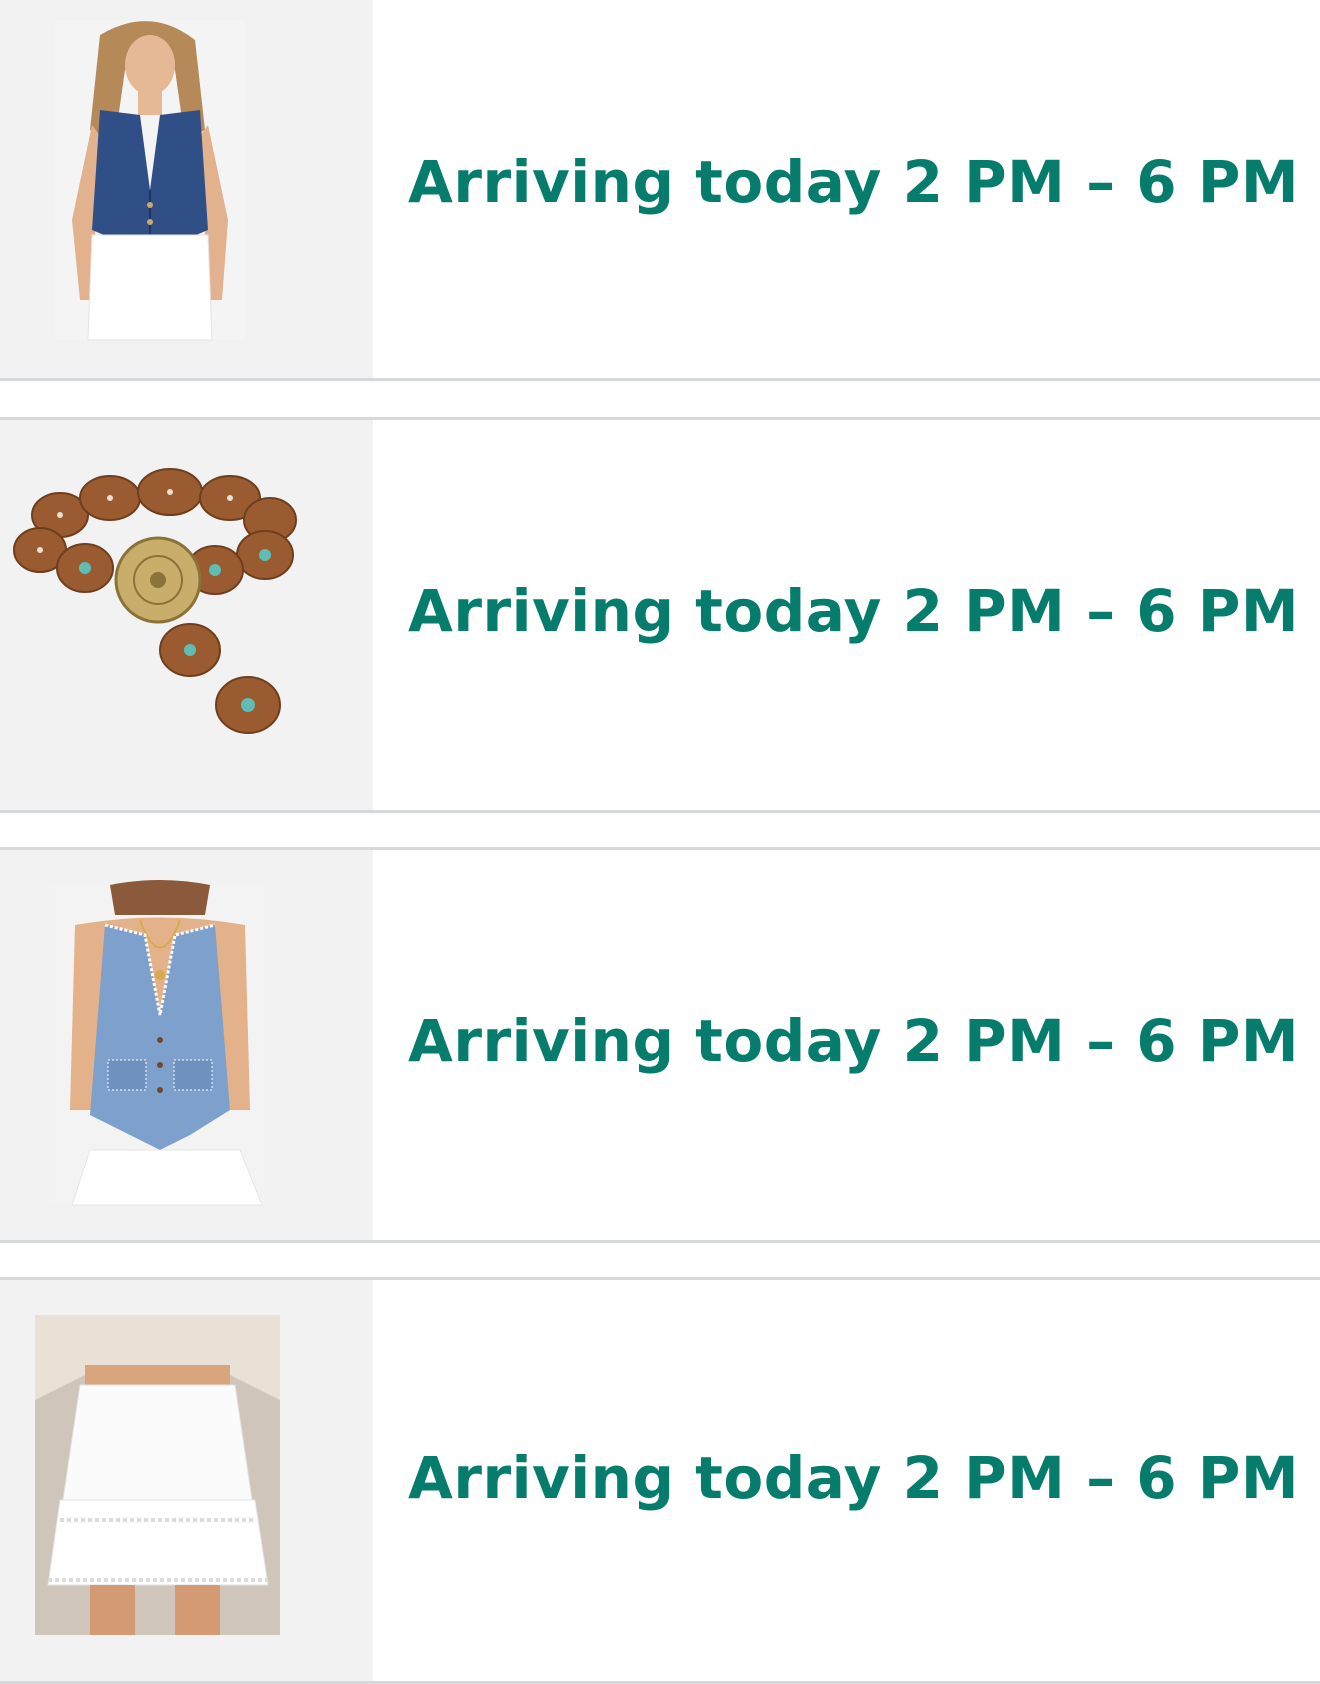 Image resolution: width=1320 pixels, height=1684 pixels. Describe the element at coordinates (155, 601) in the screenshot. I see `concho-belt-icon` at that location.